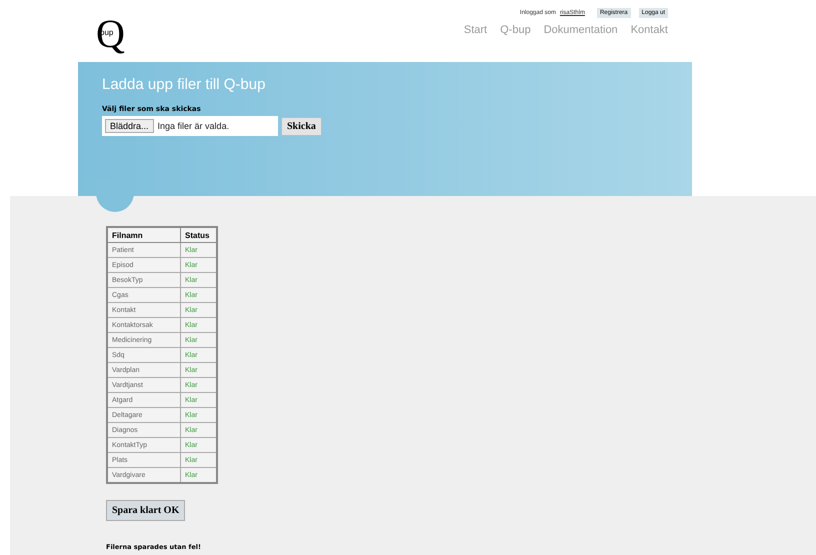 This screenshot has width=816, height=555. What do you see at coordinates (301, 126) in the screenshot?
I see `submit-button: Skicka` at bounding box center [301, 126].